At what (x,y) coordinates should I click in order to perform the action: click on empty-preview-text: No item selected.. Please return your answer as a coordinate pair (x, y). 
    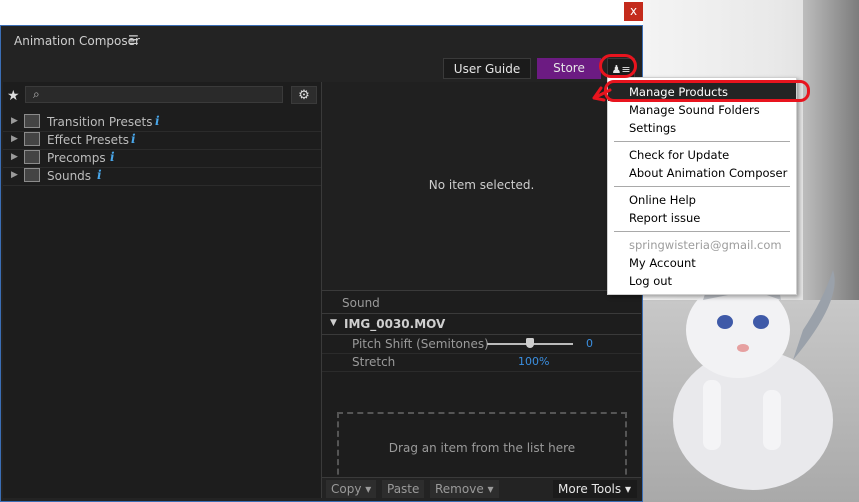
    Looking at the image, I should click on (481, 185).